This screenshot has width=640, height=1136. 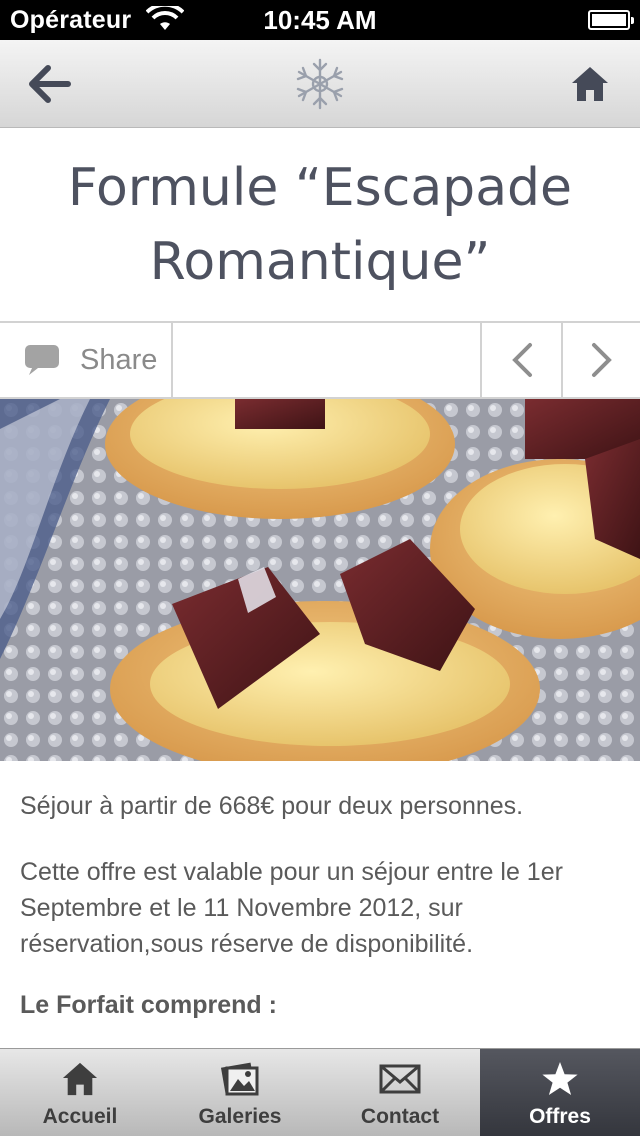 What do you see at coordinates (239, 1079) in the screenshot?
I see `gallery-icon` at bounding box center [239, 1079].